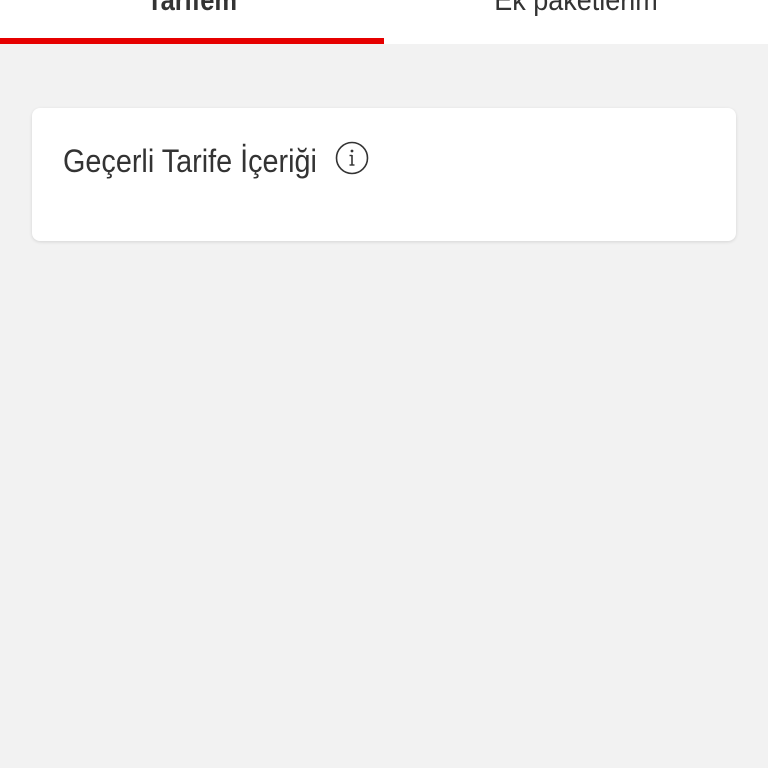 Image resolution: width=768 pixels, height=768 pixels. I want to click on active-tab-indicator, so click(192, 41).